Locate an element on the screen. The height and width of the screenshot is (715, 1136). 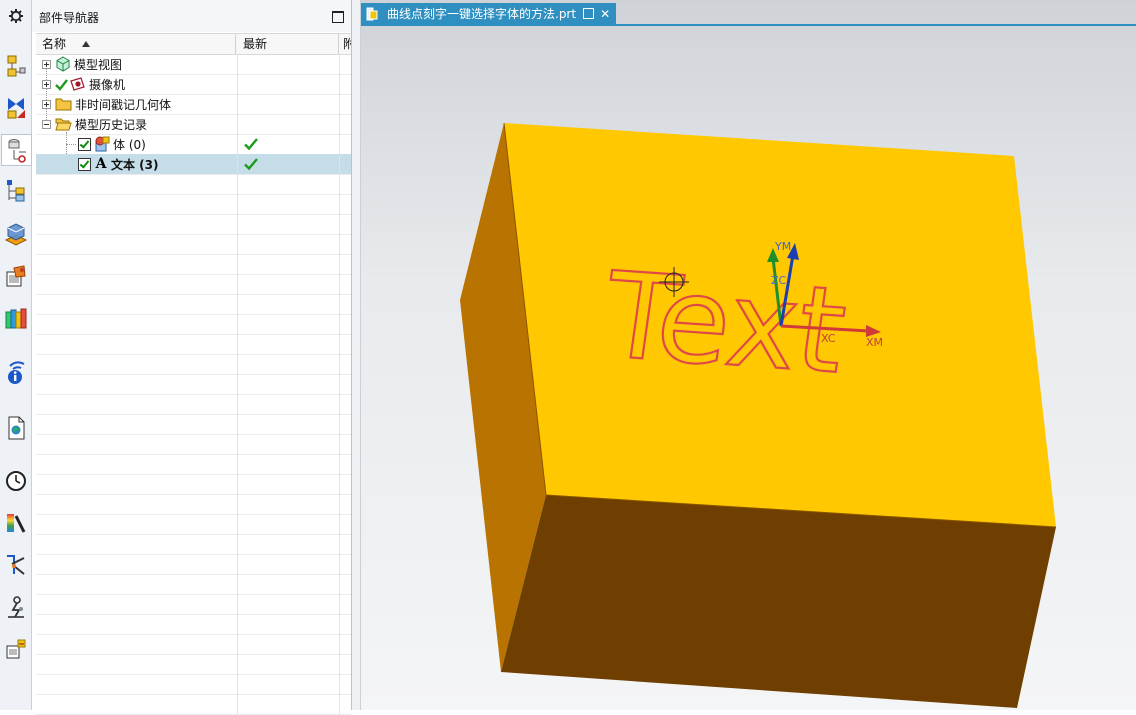
tree-row-label: 摄像机 is located at coordinates (107, 84).